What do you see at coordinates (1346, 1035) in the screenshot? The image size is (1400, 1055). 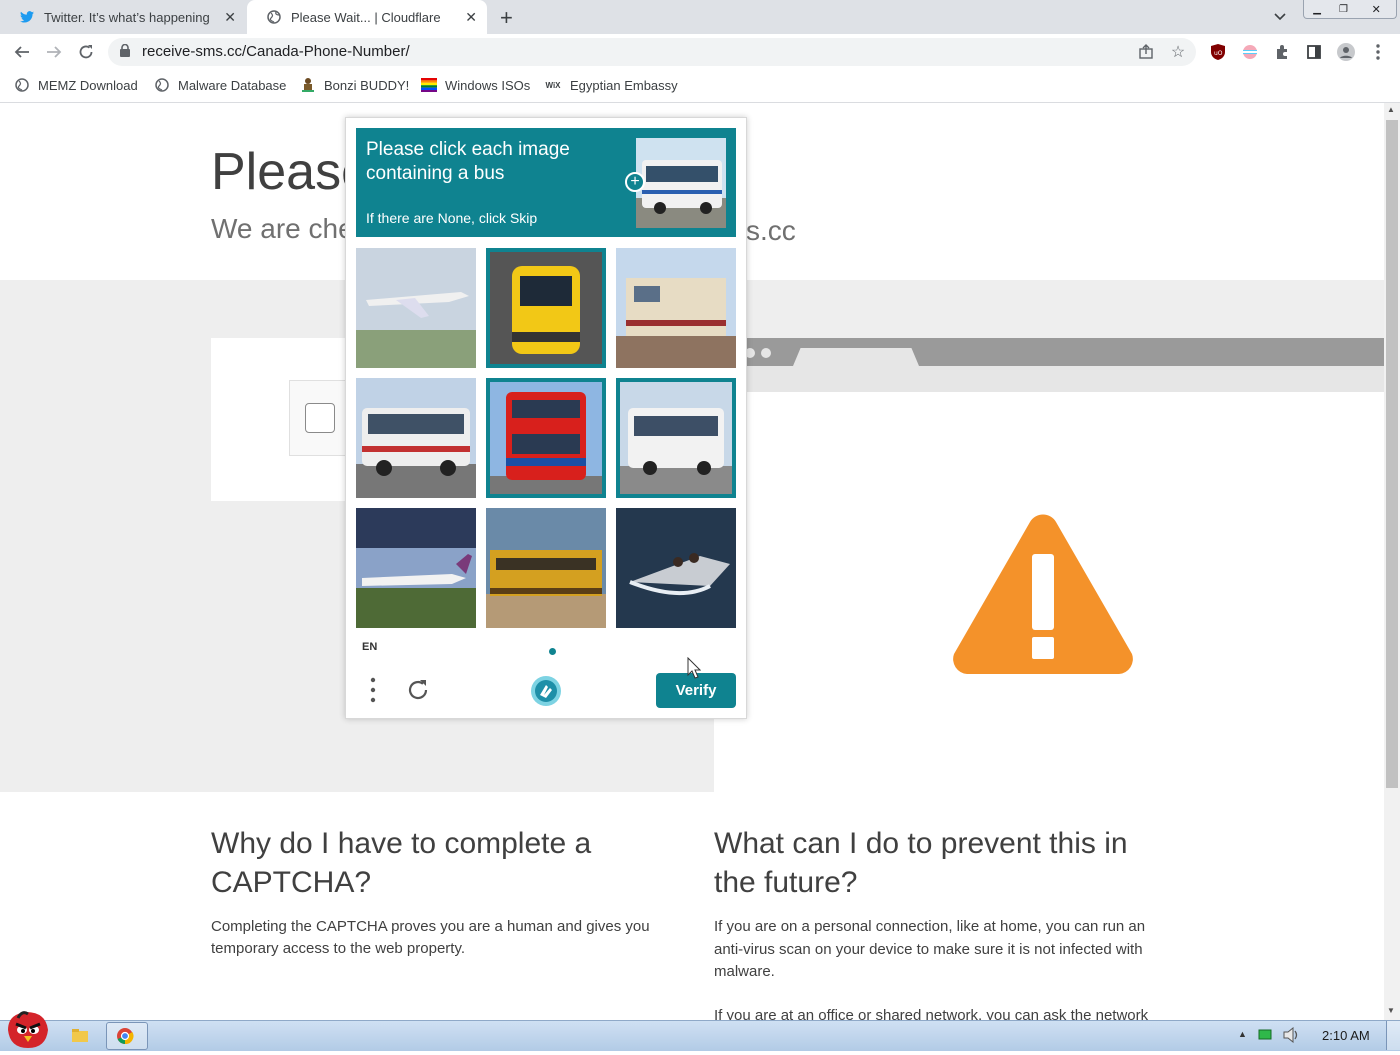 I see `clock: 2:10 AM` at bounding box center [1346, 1035].